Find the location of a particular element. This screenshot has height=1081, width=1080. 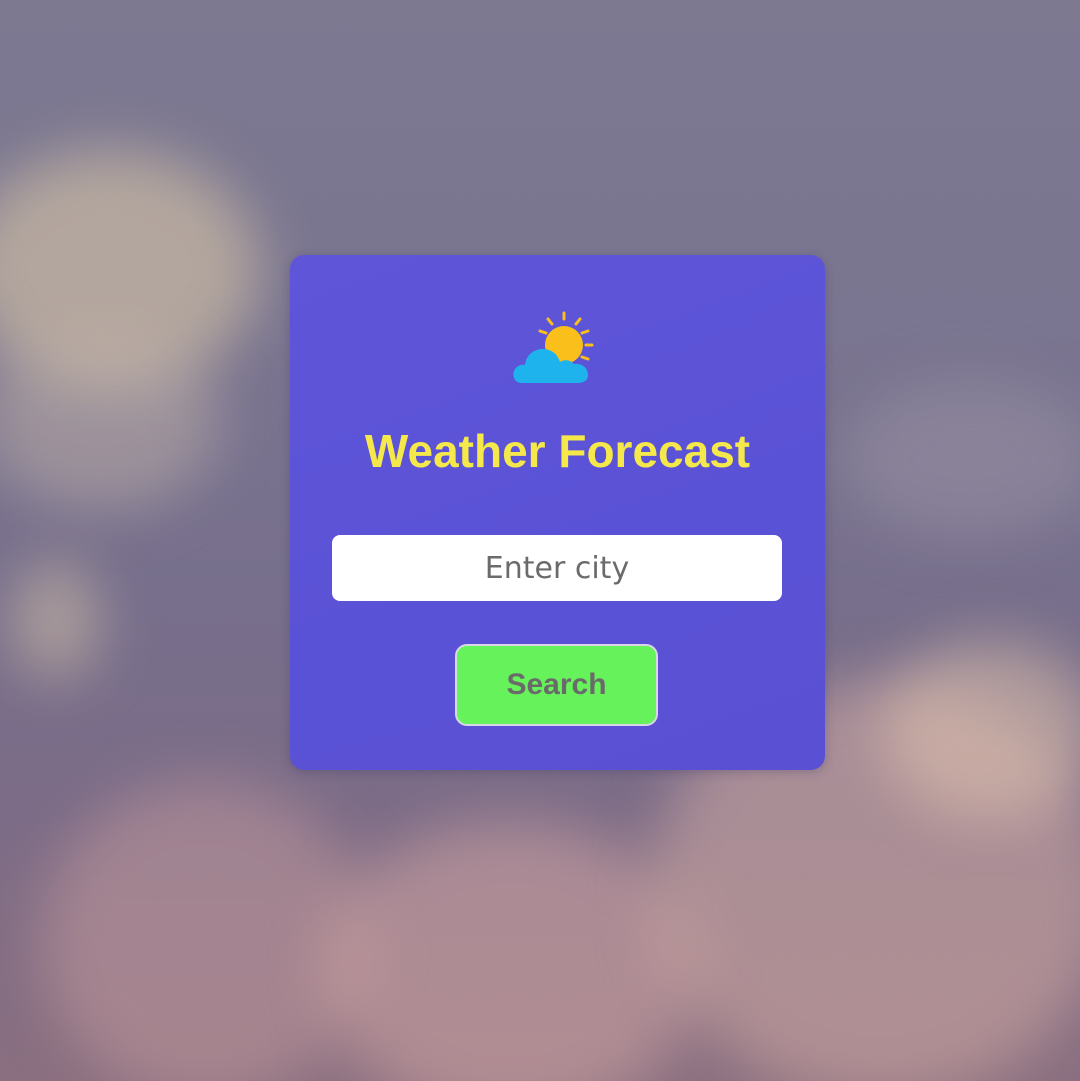

sun-behind-cloud-icon is located at coordinates (553, 347).